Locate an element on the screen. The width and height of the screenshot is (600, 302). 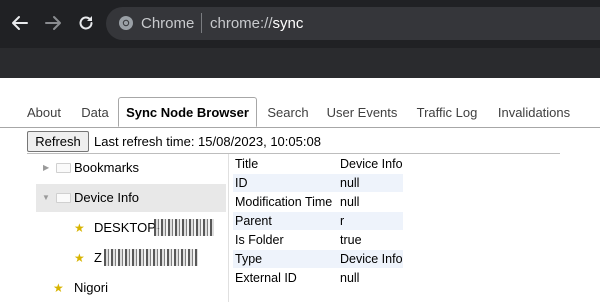
forward-arrow-icon is located at coordinates (53, 23).